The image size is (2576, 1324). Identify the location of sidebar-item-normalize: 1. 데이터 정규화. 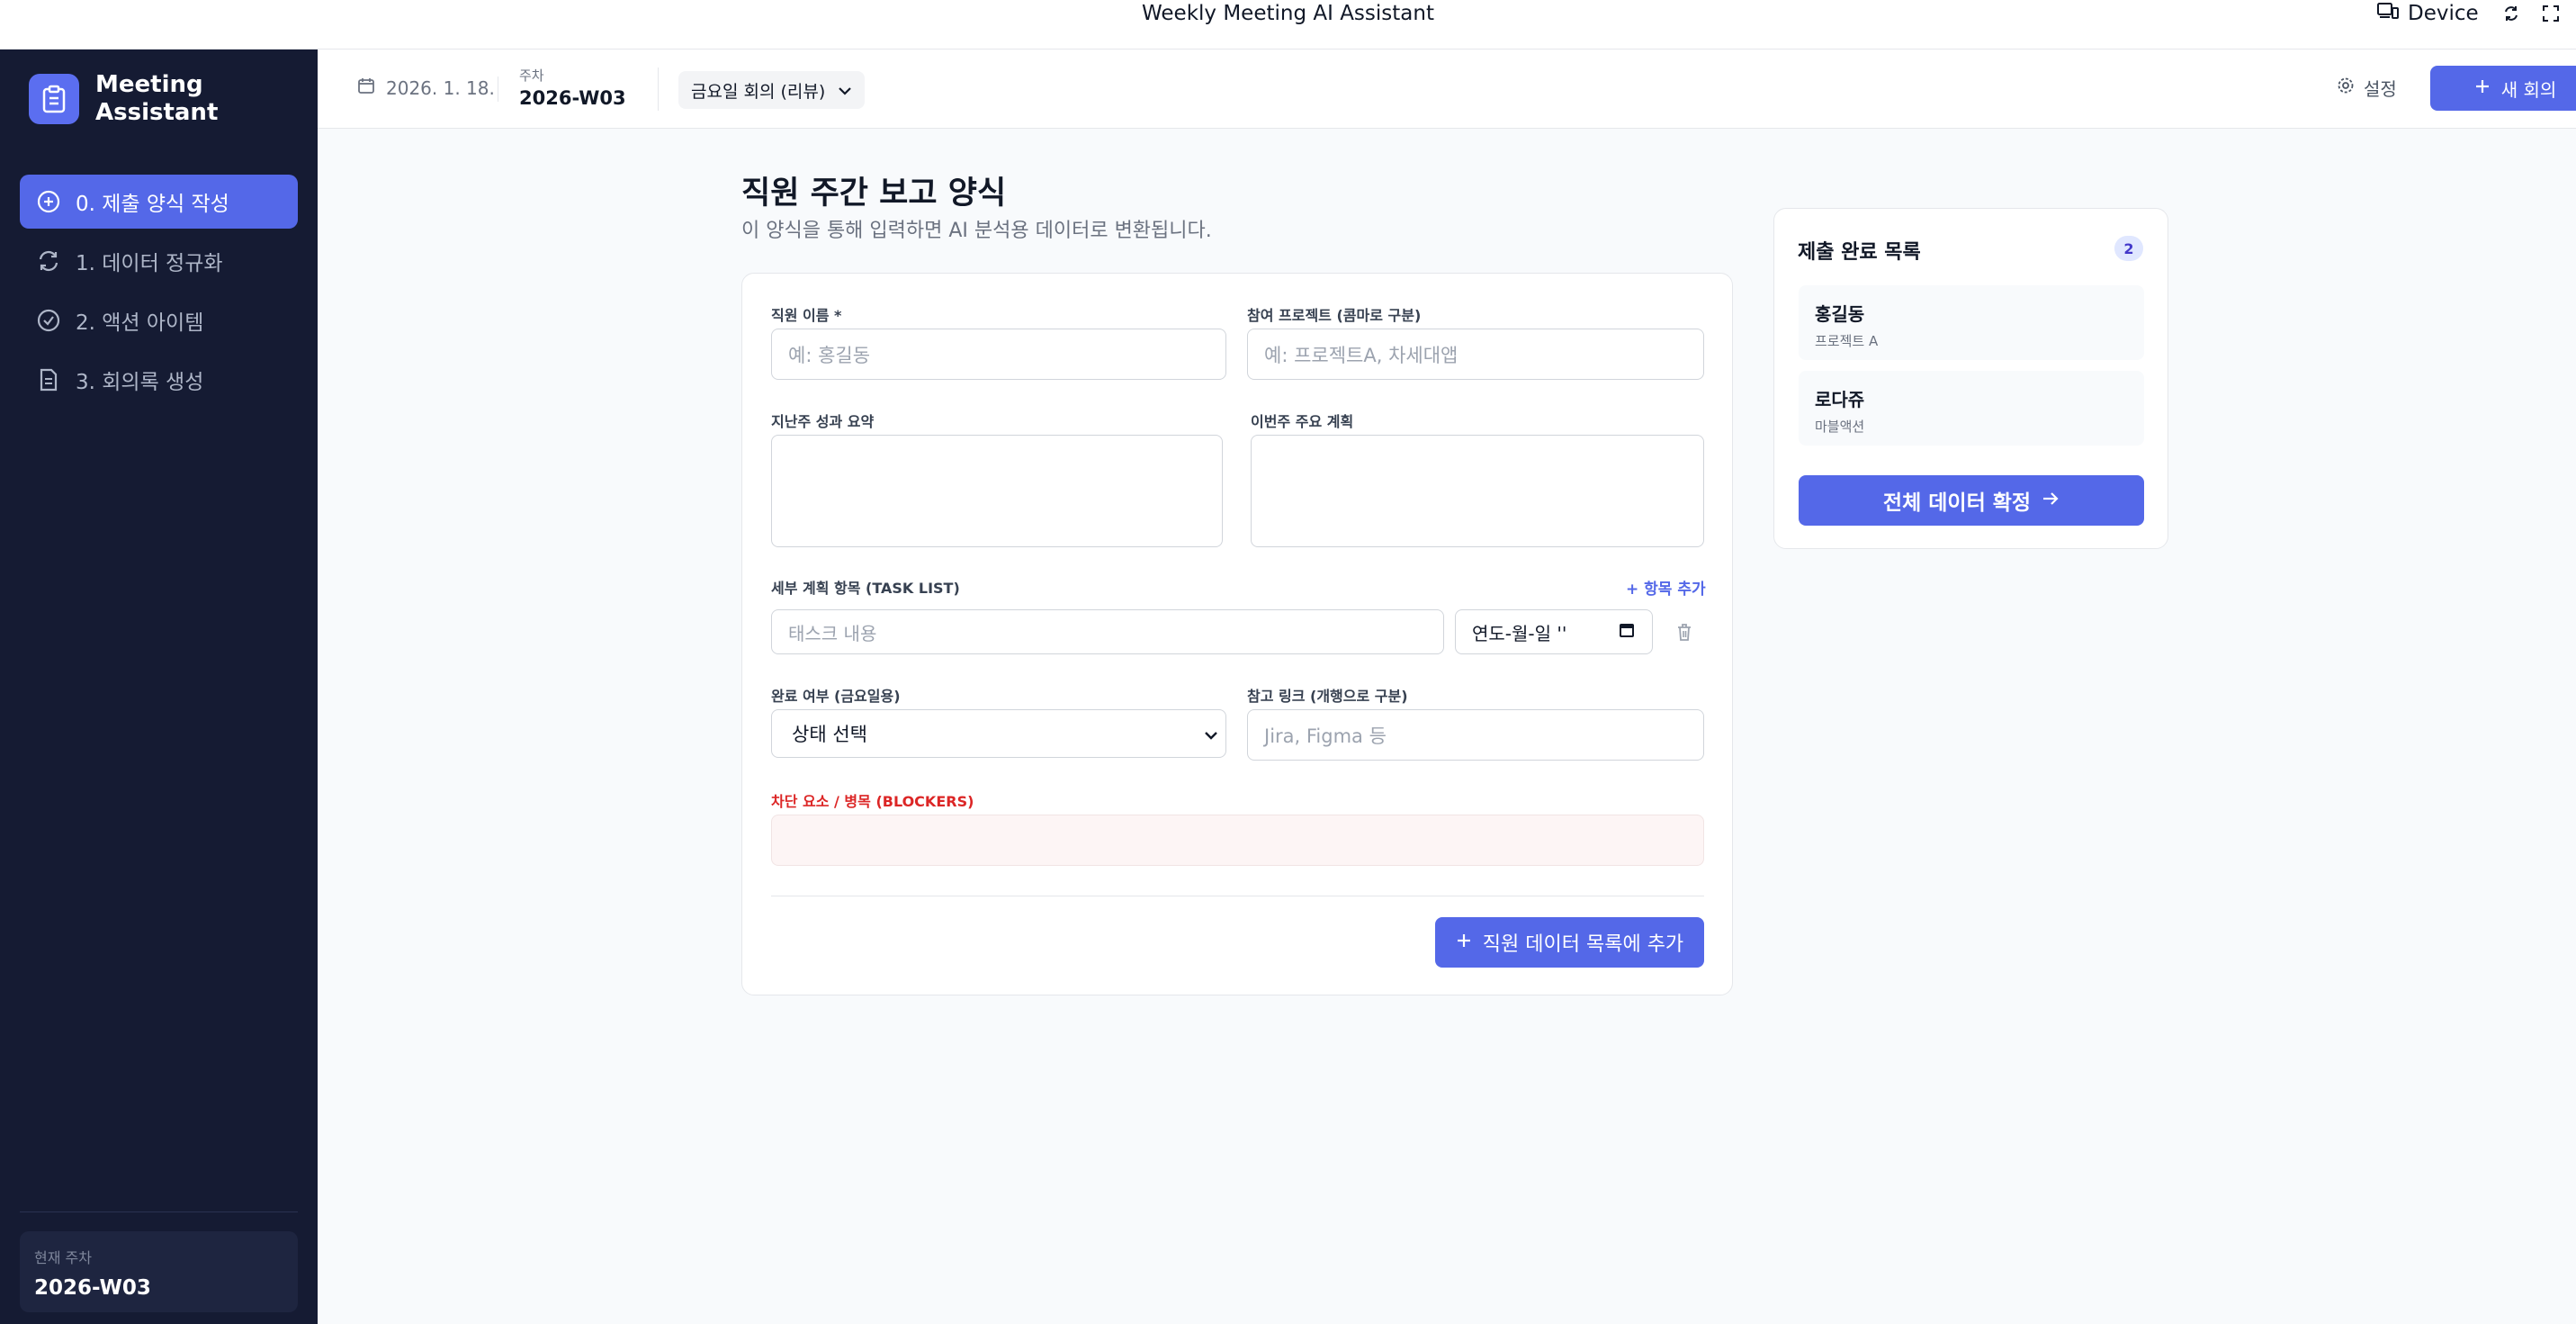
(159, 261).